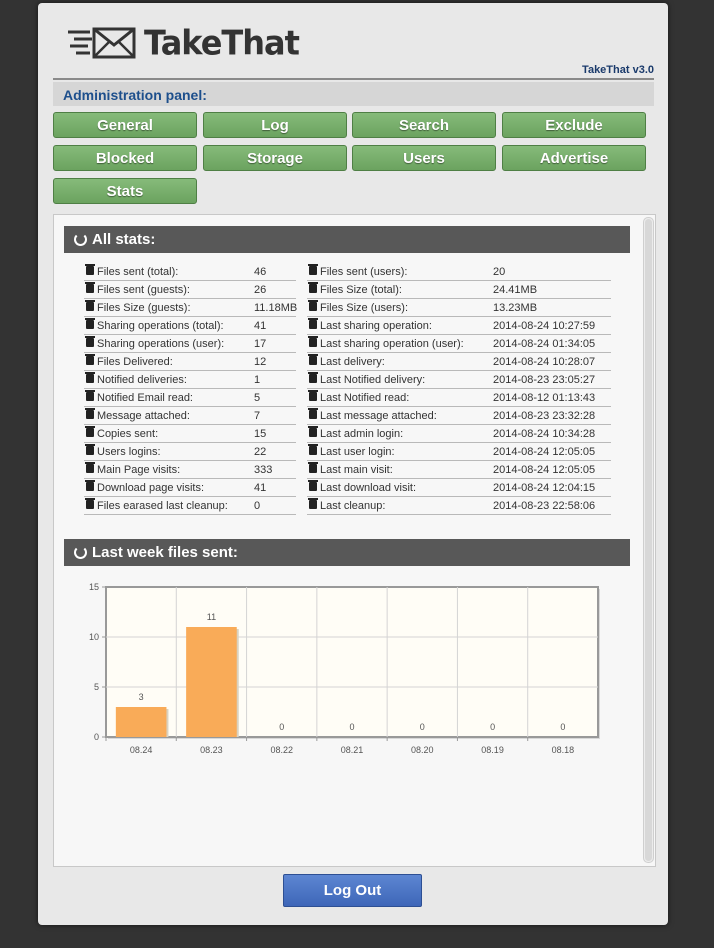 The height and width of the screenshot is (948, 714). I want to click on stat-label: Files Delivered:, so click(135, 362).